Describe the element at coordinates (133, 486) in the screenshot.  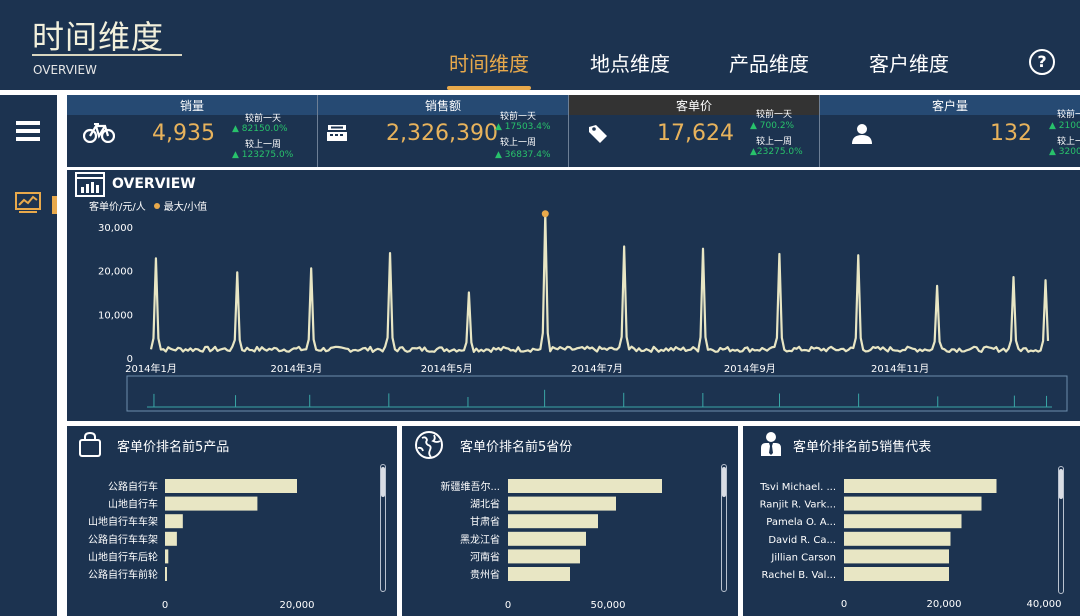
I see `category-label: 公路自行车` at that location.